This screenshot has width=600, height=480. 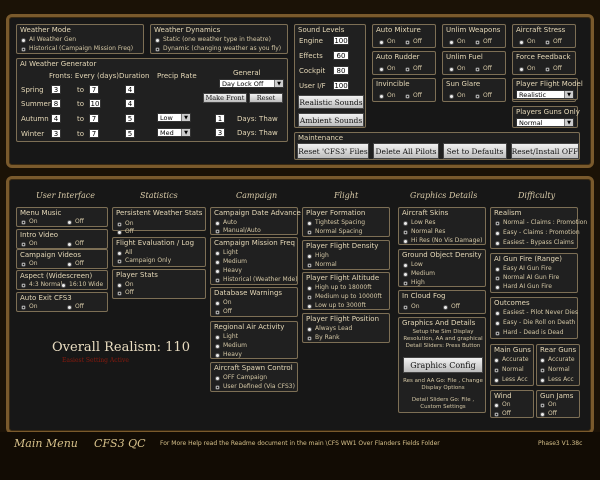 I want to click on menu-music-option: On, so click(x=29, y=222).